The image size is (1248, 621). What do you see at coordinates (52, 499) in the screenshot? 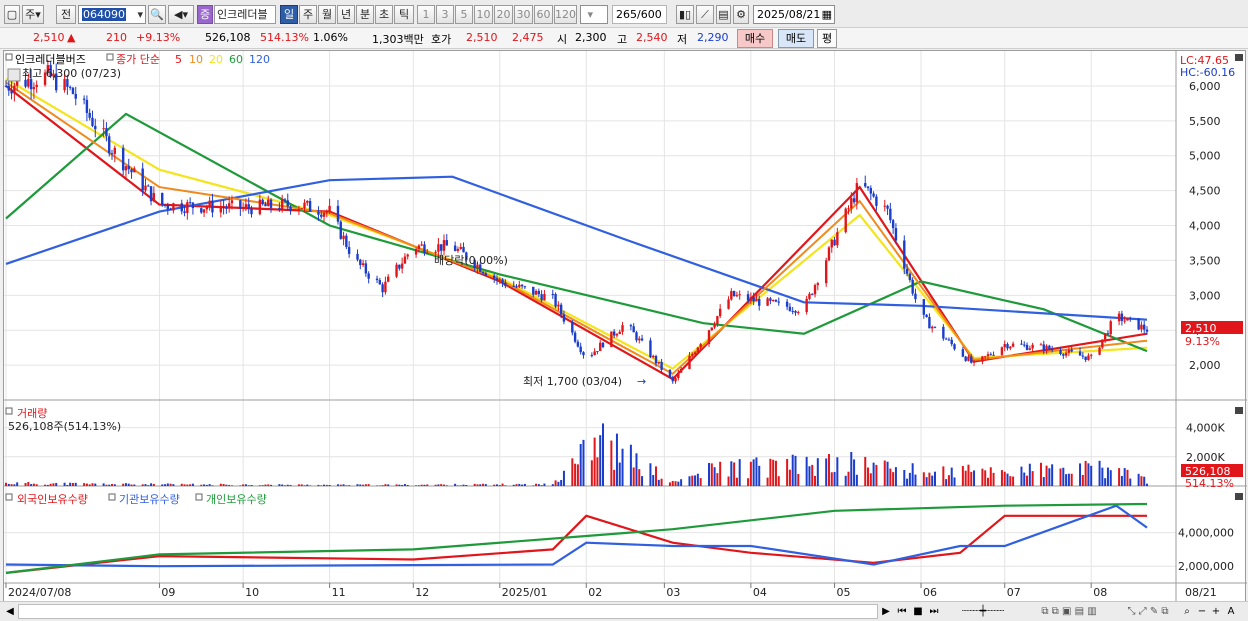
I see `legend-foreign: 외국인보유수량` at bounding box center [52, 499].